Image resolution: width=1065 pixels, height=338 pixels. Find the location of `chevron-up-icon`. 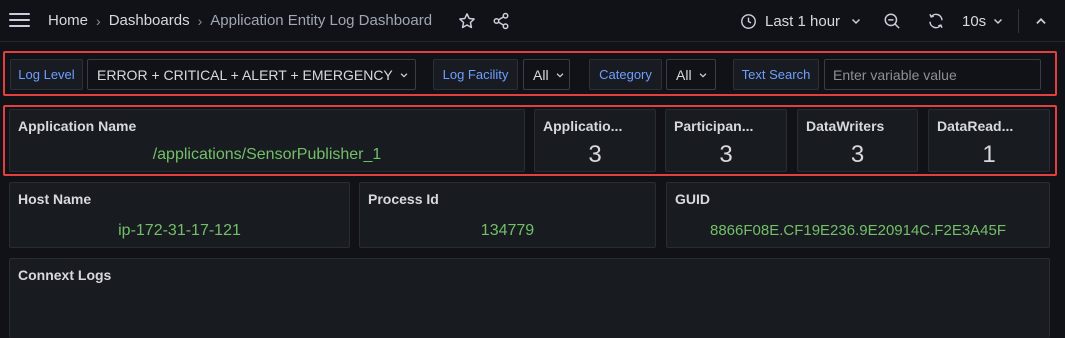

chevron-up-icon is located at coordinates (1041, 21).